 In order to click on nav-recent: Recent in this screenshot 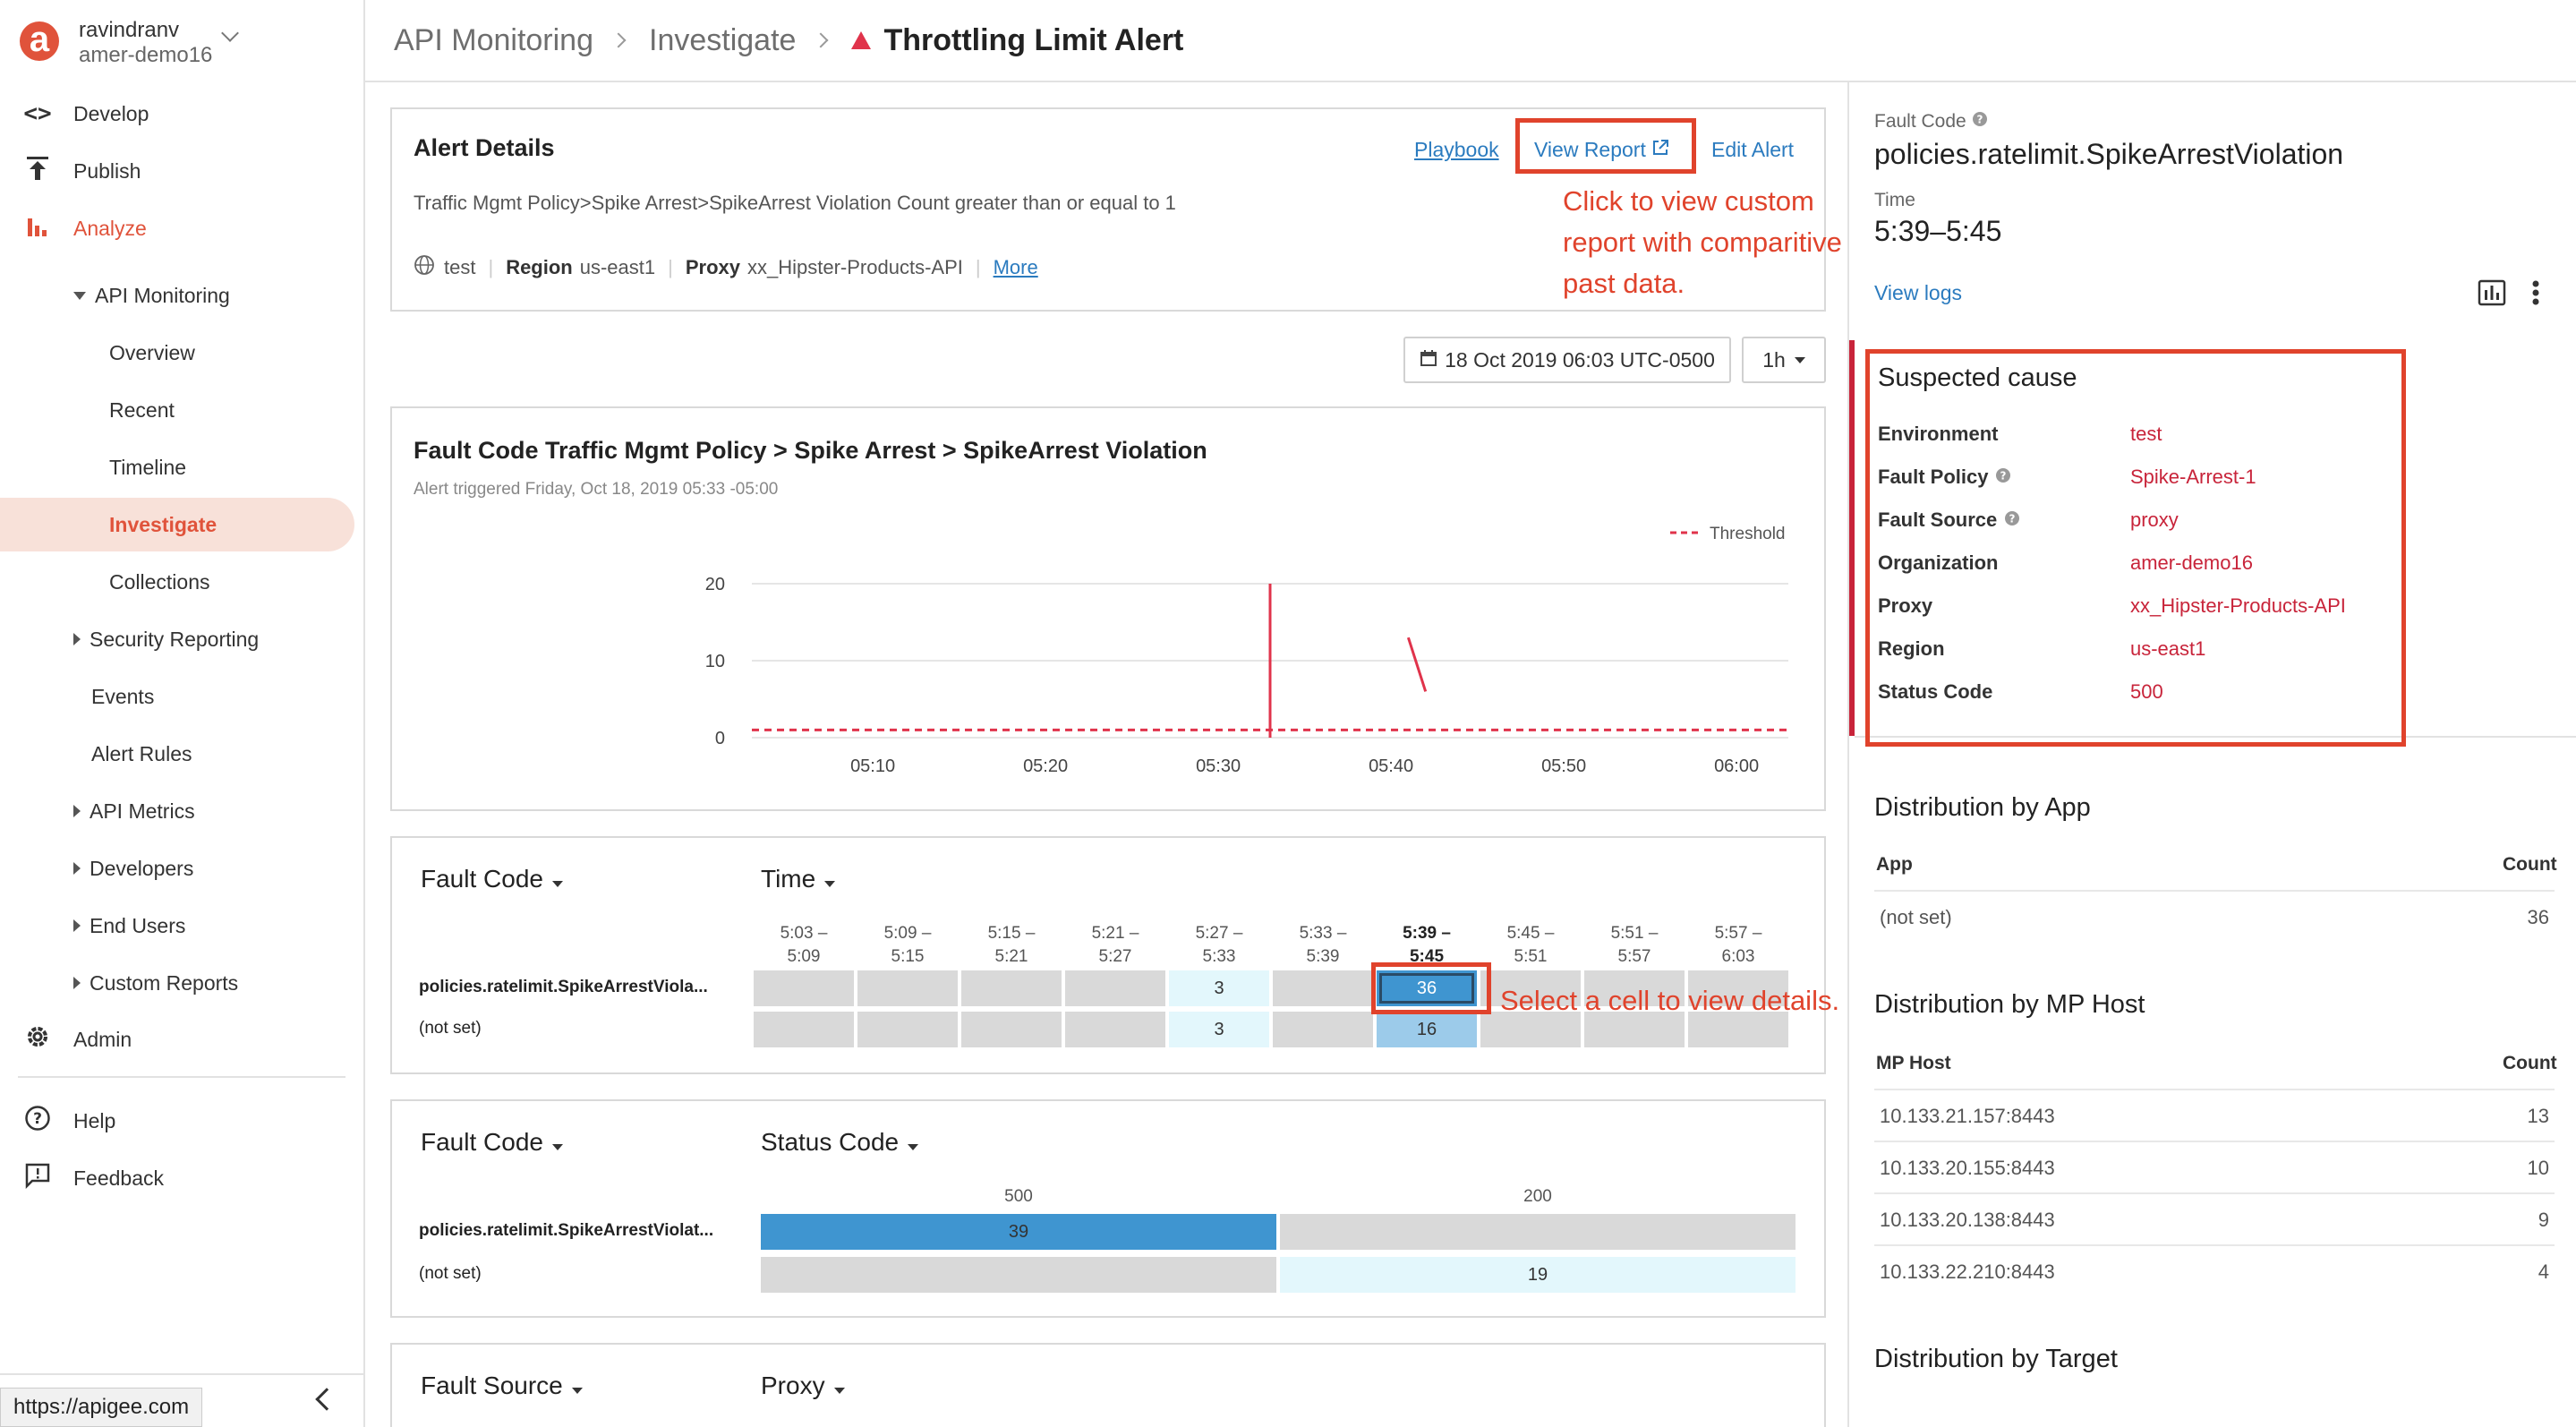, I will do `click(142, 410)`.